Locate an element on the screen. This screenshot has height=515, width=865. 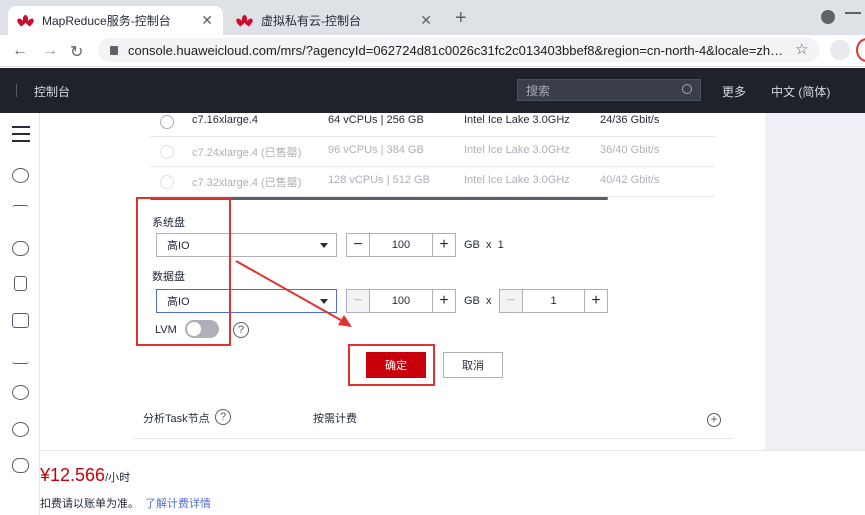
cancel-button: 取消 is located at coordinates (473, 365).